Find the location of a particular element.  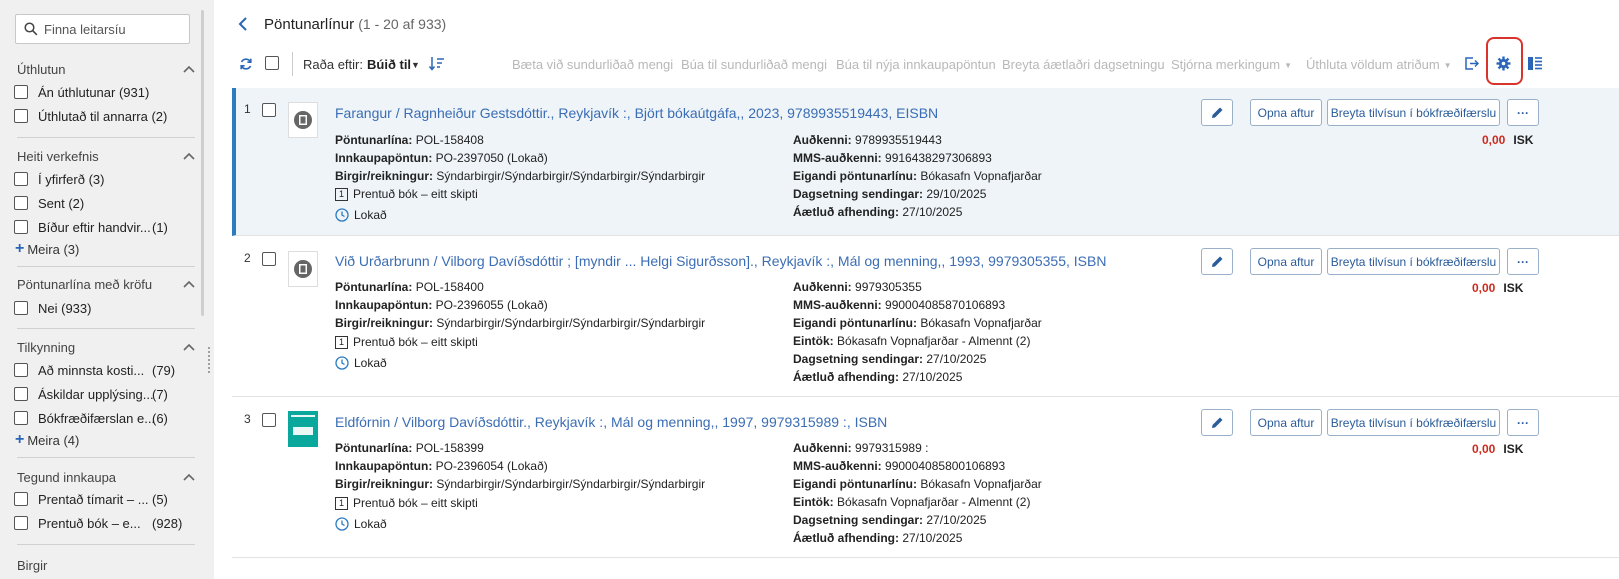

book-placeholder-icon is located at coordinates (303, 269).